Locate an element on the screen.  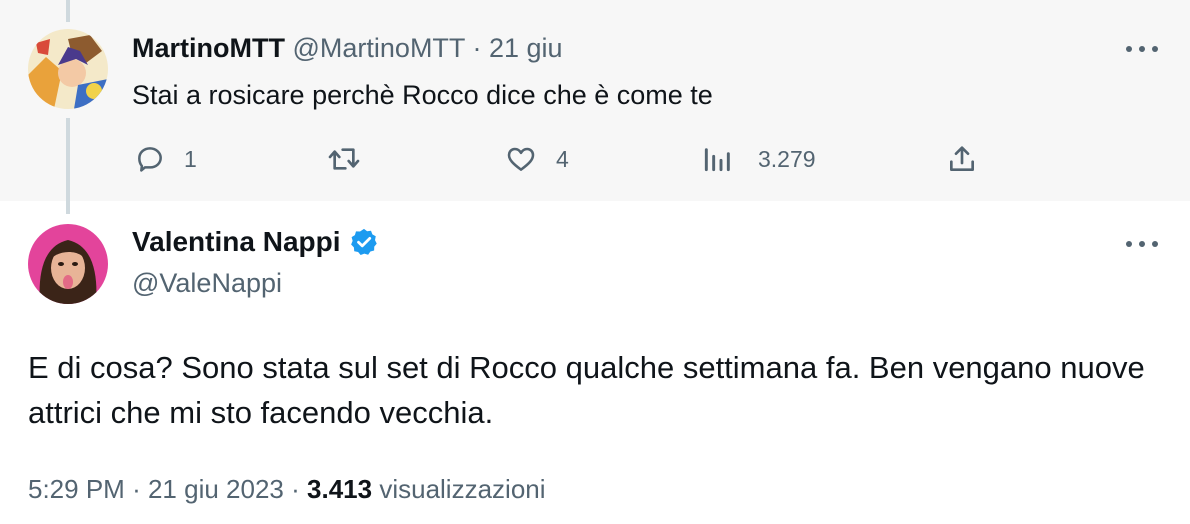
tweet-views-label: visualizzazioni is located at coordinates (462, 489).